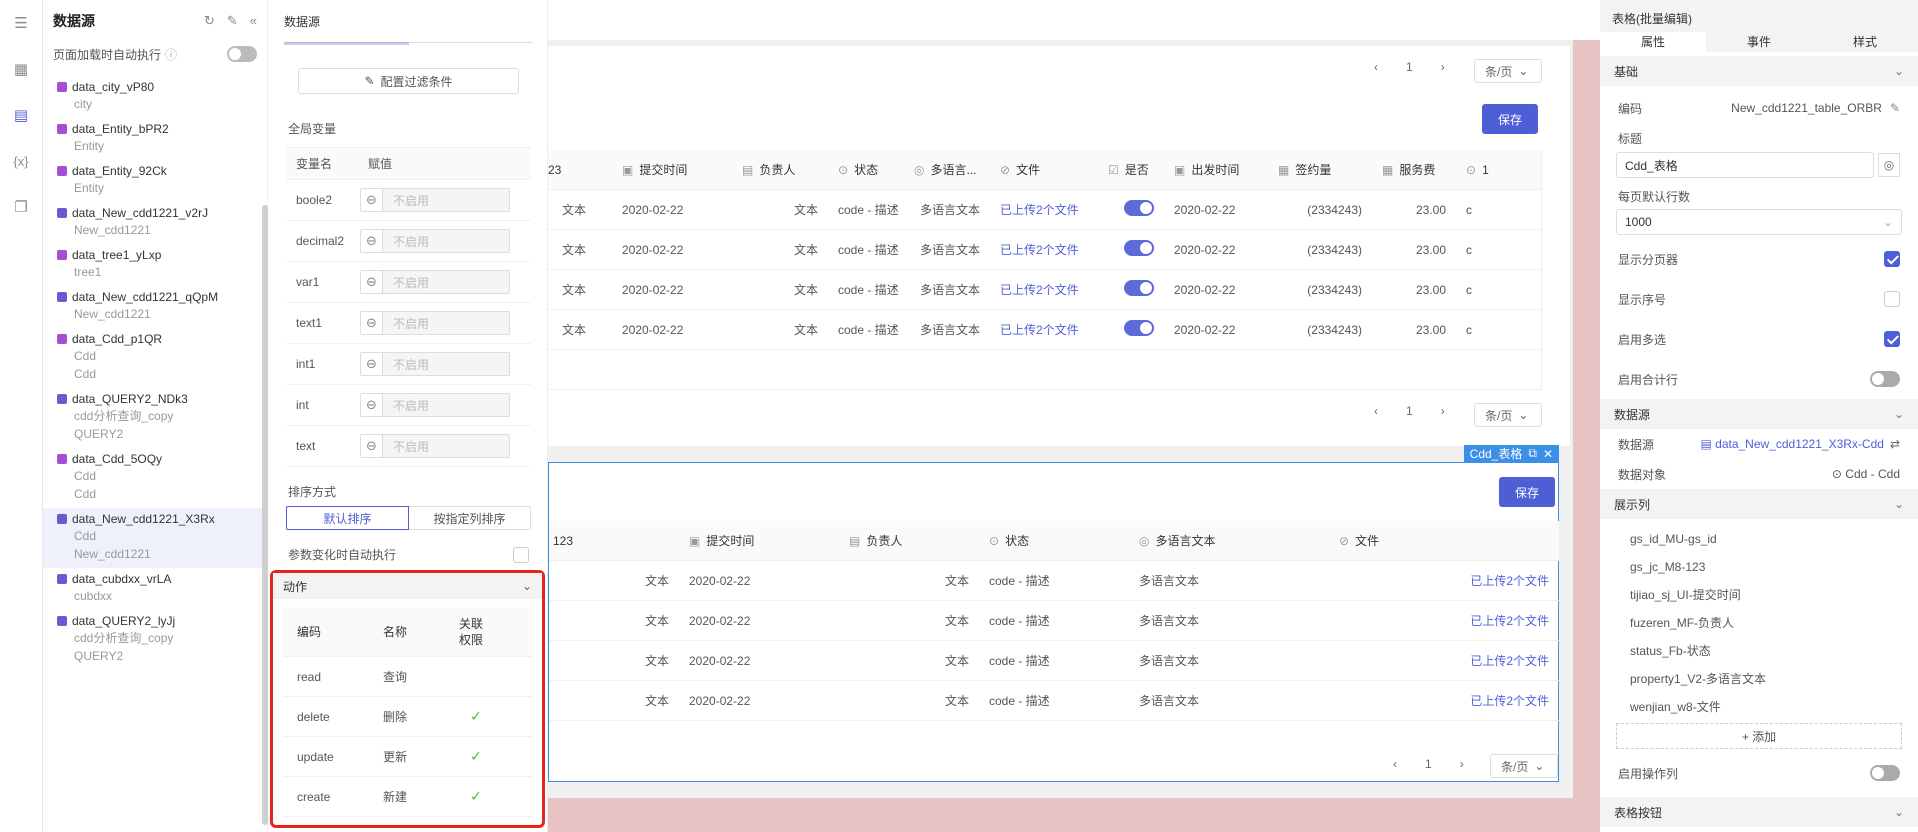  What do you see at coordinates (1892, 299) in the screenshot?
I see `show-index-checkbox` at bounding box center [1892, 299].